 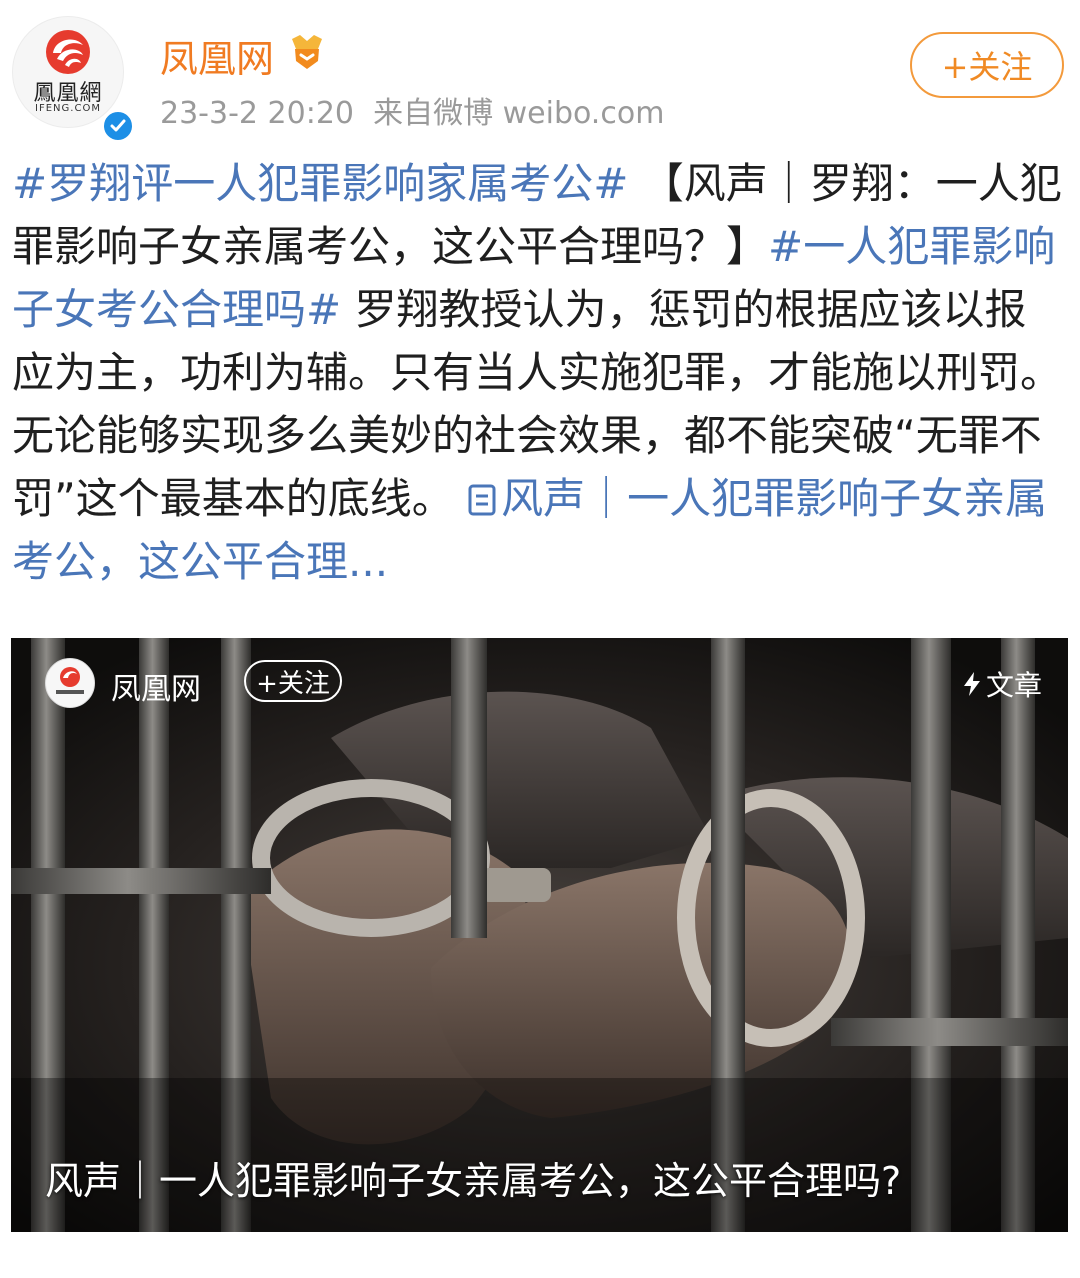 What do you see at coordinates (987, 65) in the screenshot?
I see `follow-button: +关注` at bounding box center [987, 65].